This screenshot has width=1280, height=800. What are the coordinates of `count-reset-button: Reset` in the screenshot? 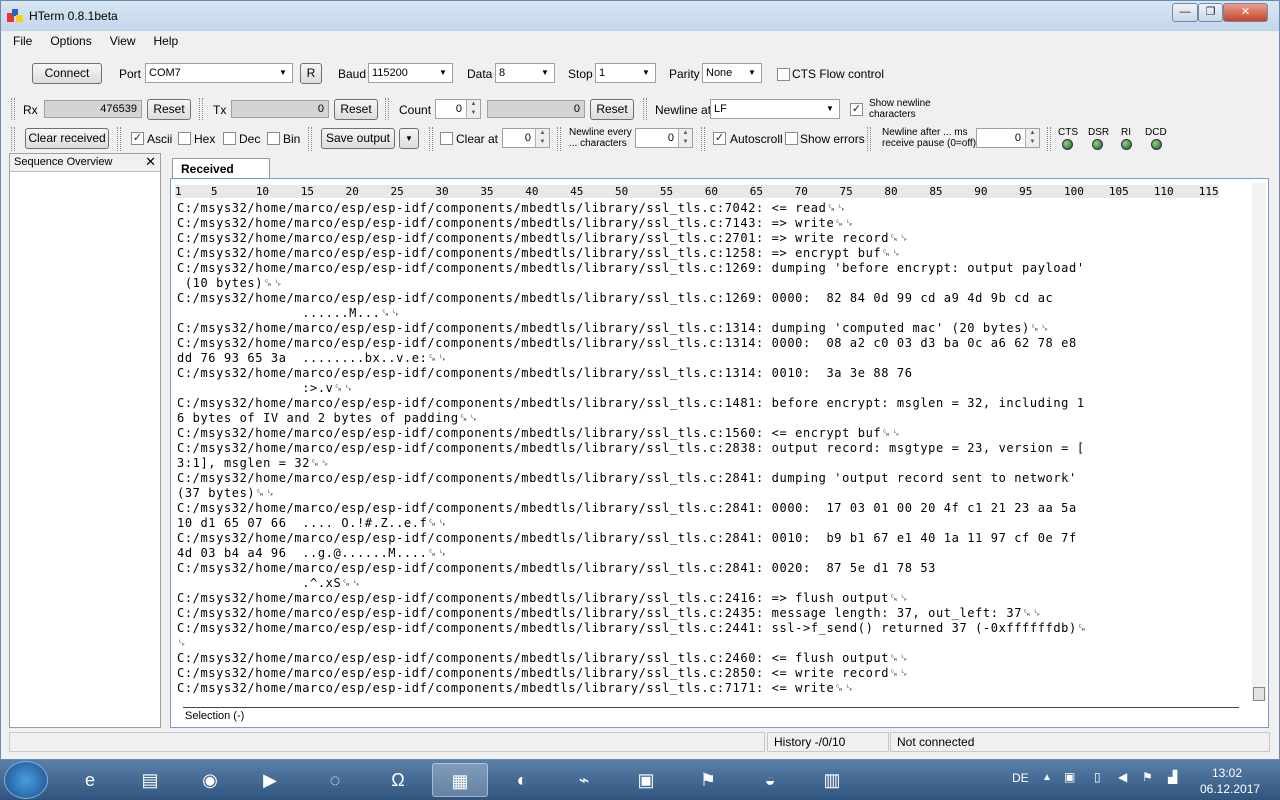 It's located at (612, 109).